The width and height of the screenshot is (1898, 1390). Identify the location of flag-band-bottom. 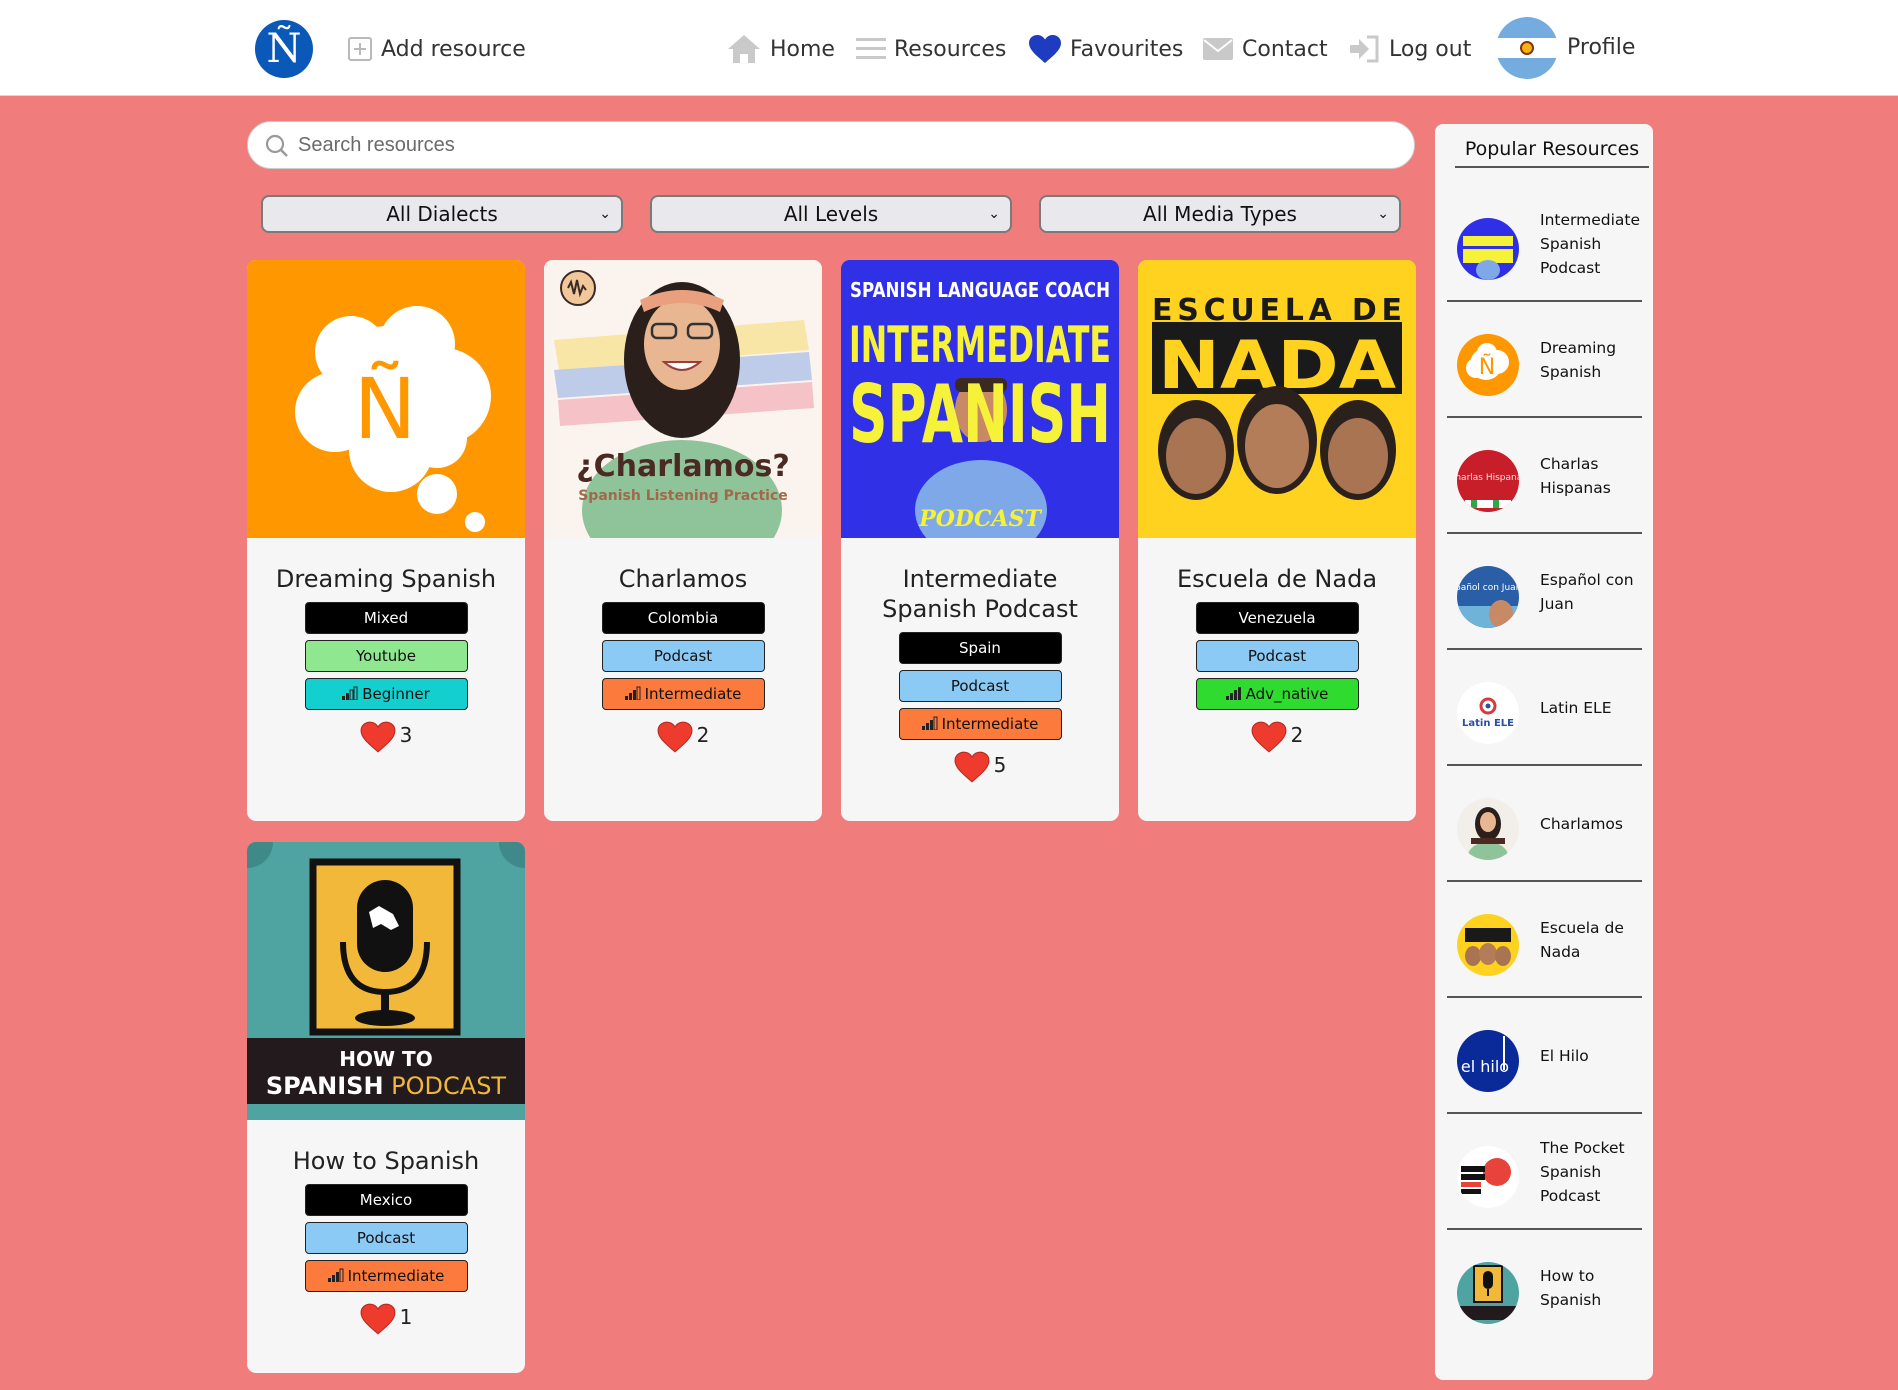
(1527, 68).